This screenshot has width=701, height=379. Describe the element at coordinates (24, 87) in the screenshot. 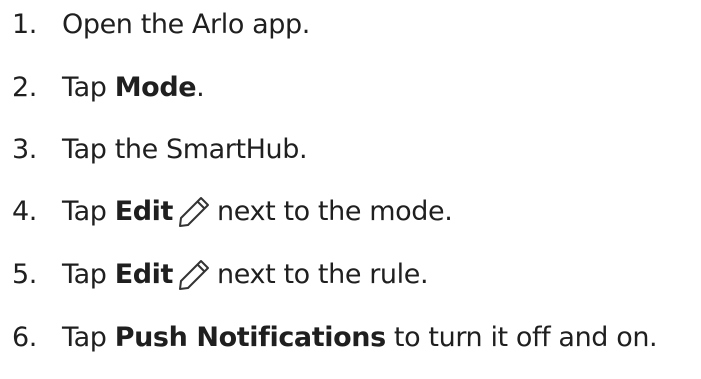

I see `step-number: 2.` at that location.